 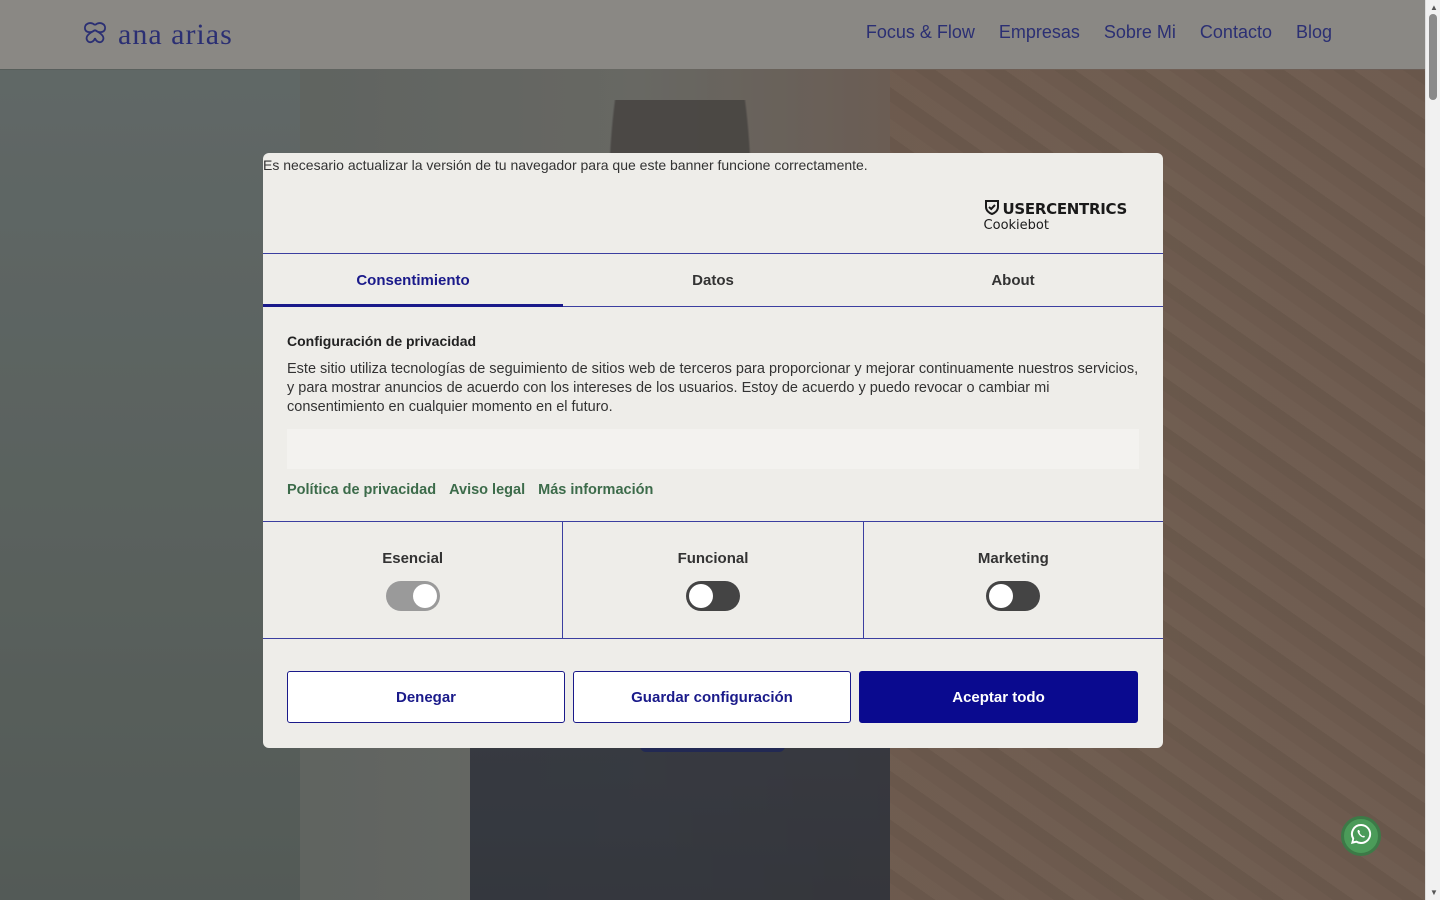 I want to click on consent-categories: Esencial Funcional Marketing, so click(x=713, y=580).